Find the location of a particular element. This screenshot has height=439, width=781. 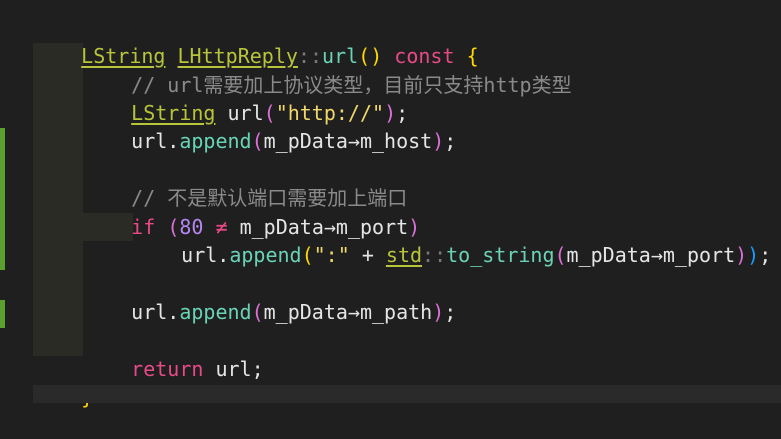

code-line-1: LString LHttpReply::url() const { is located at coordinates (255, 41).